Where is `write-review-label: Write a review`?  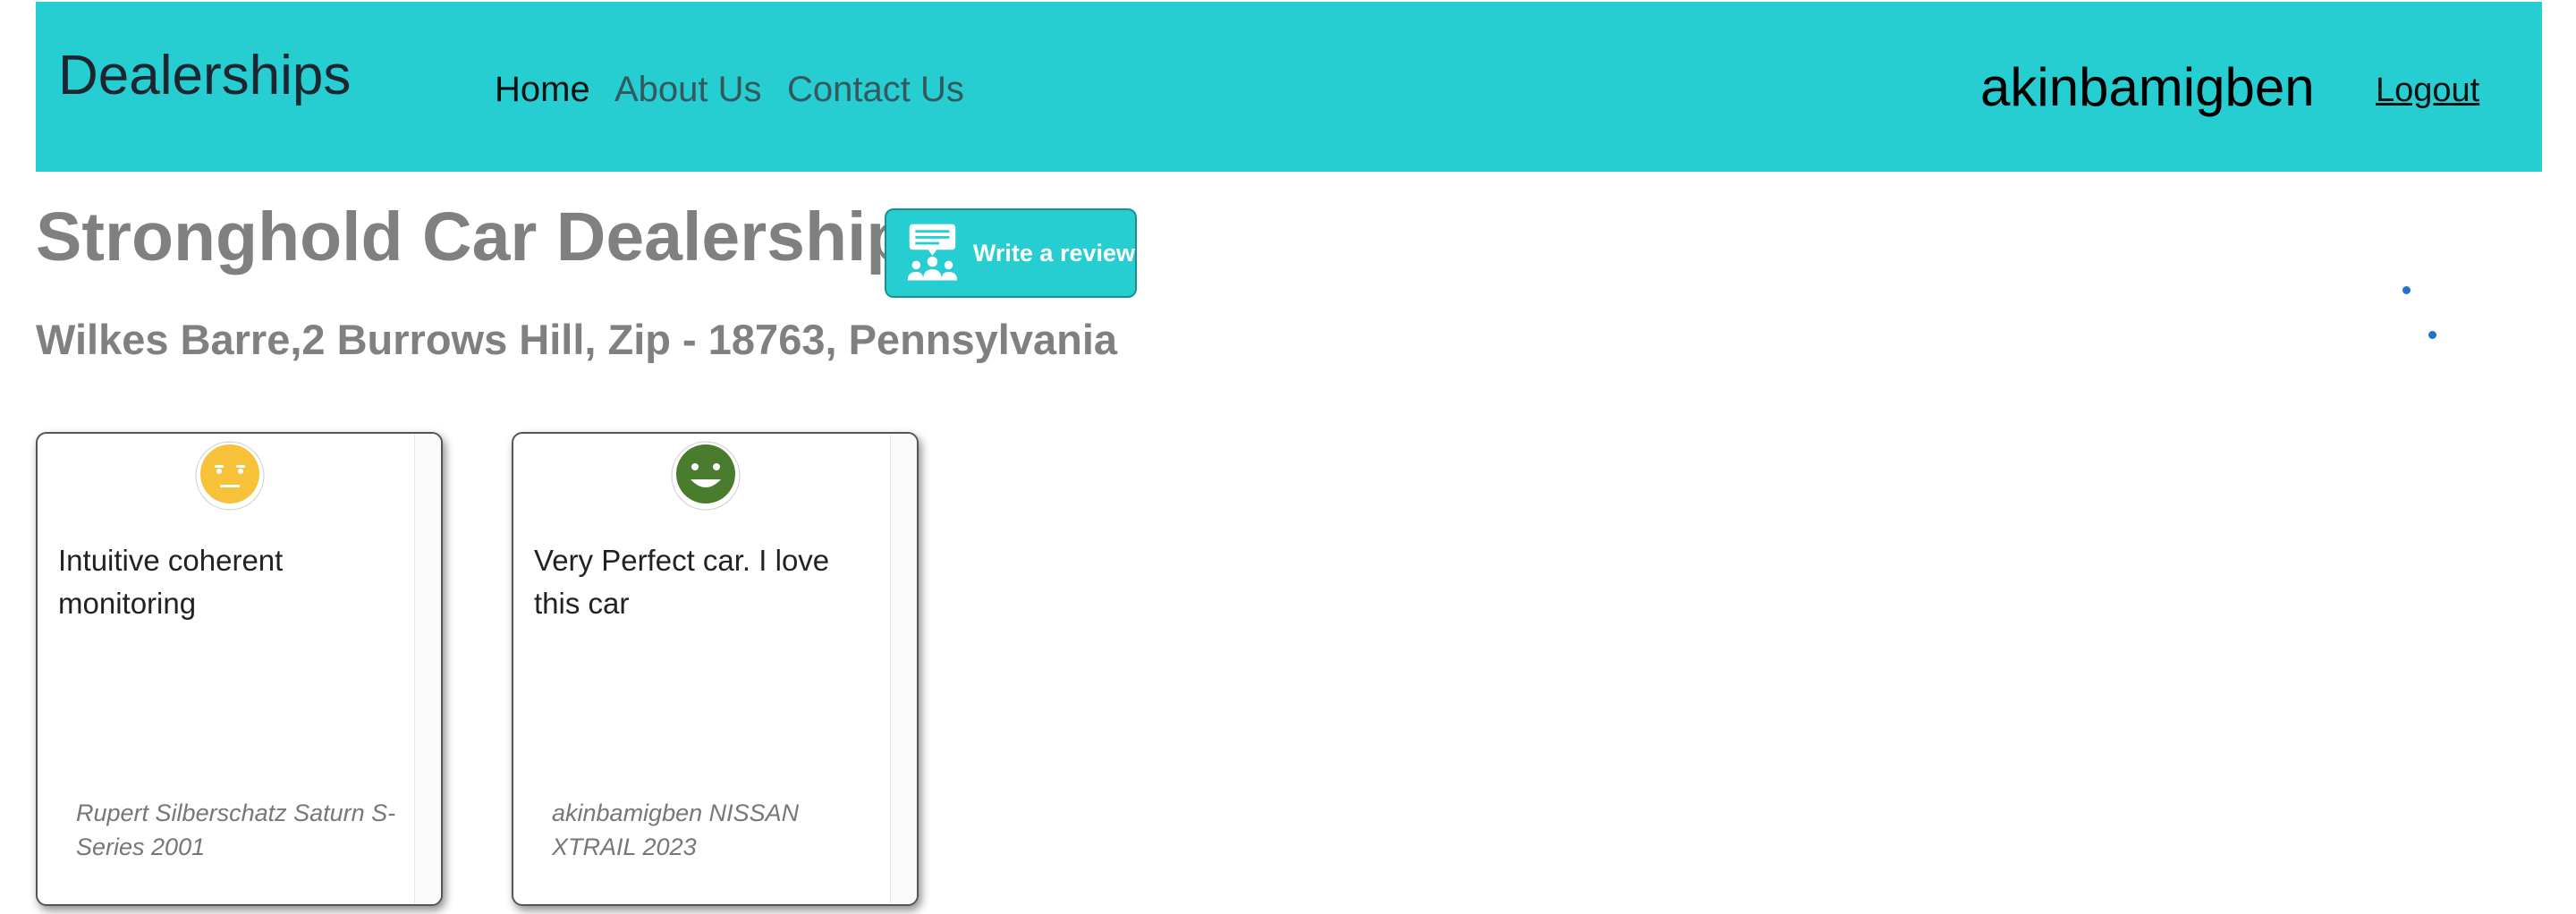 write-review-label: Write a review is located at coordinates (1053, 253).